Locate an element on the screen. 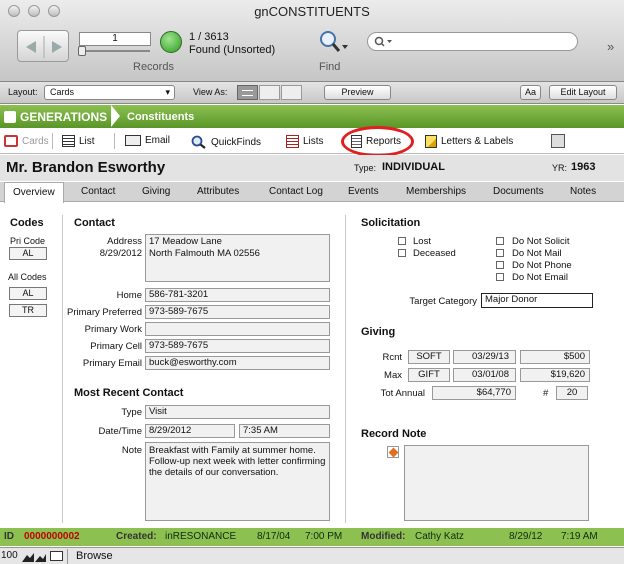 This screenshot has height=564, width=624. tab-overview: Overview is located at coordinates (34, 192).